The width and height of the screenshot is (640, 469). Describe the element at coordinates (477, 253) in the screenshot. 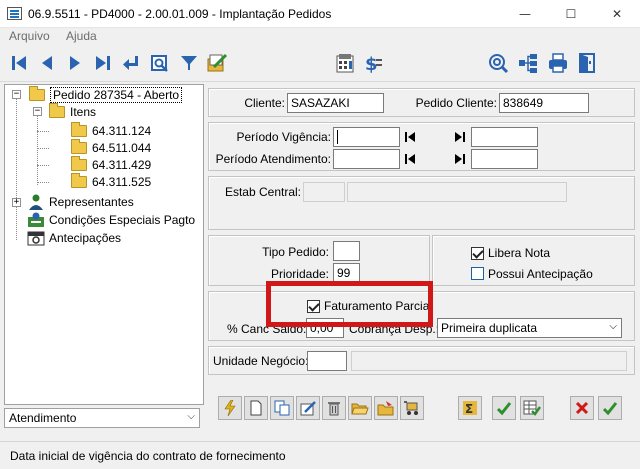

I see `libera-nota-checkbox` at that location.